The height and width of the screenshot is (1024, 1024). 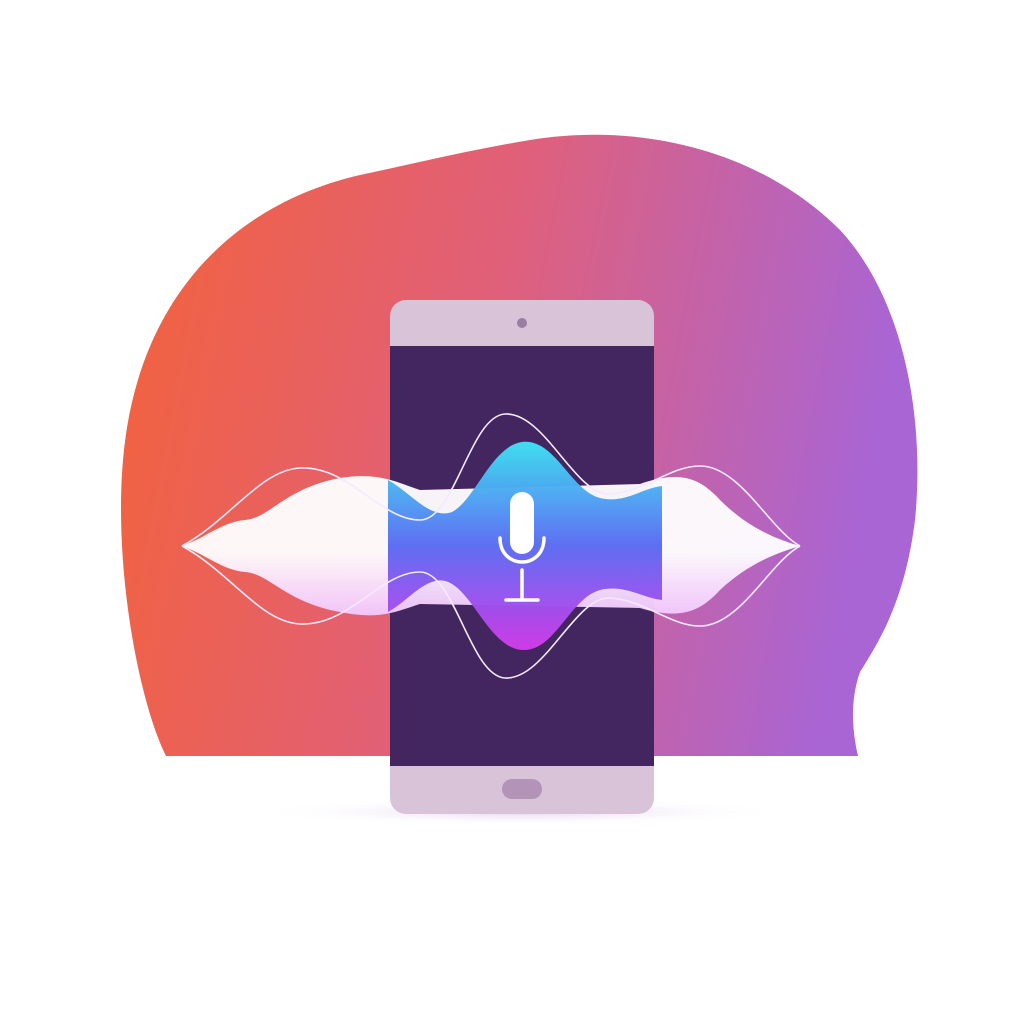 I want to click on front-camera-icon, so click(x=522, y=323).